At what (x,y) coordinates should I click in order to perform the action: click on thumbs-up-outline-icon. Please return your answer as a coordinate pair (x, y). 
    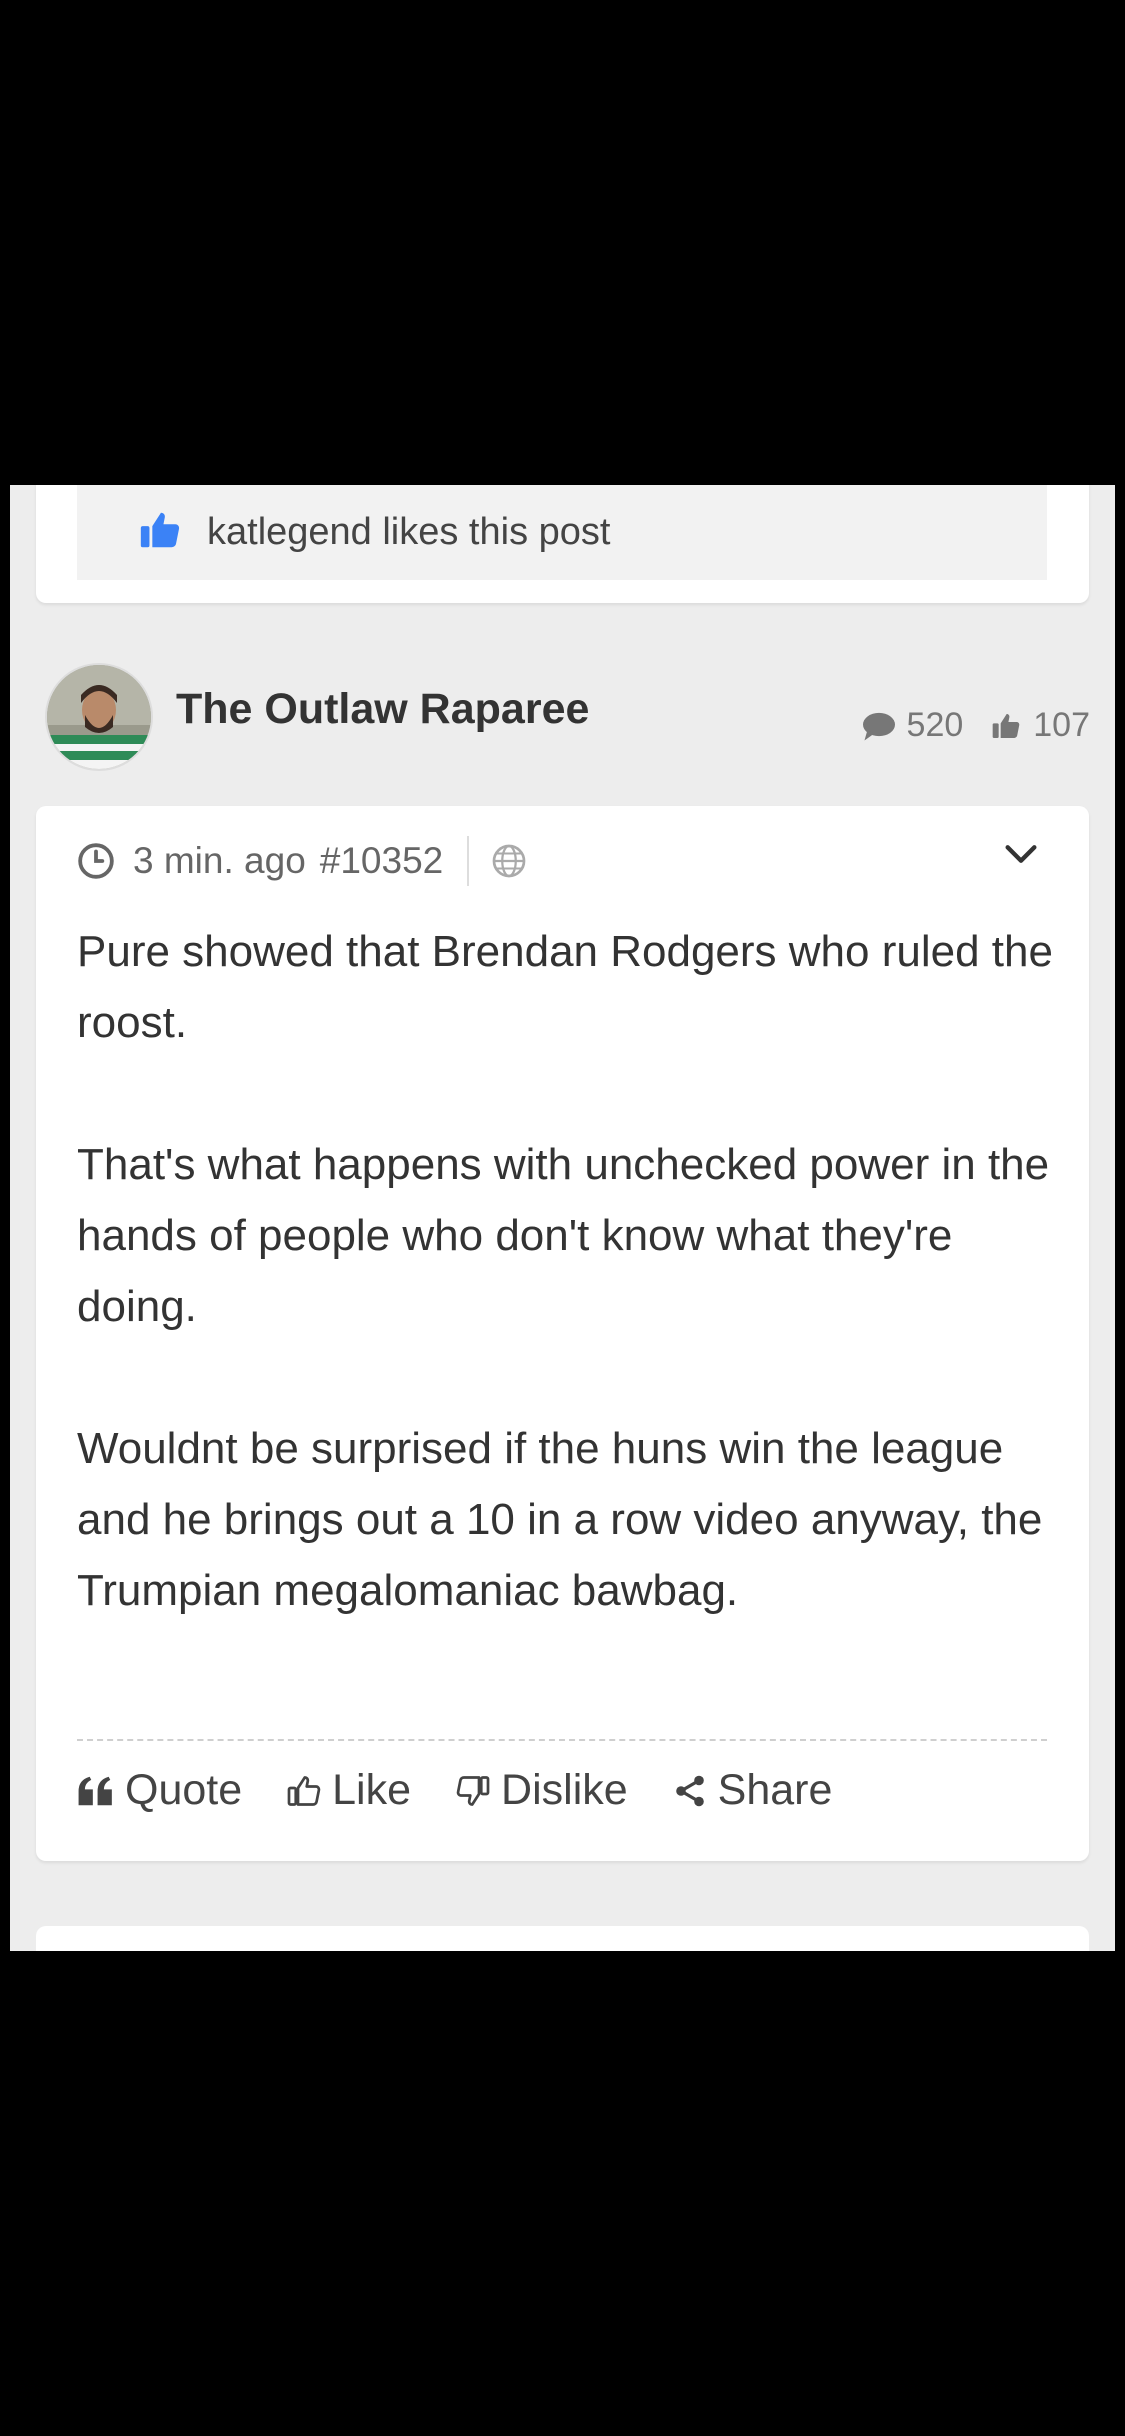
    Looking at the image, I should click on (304, 1790).